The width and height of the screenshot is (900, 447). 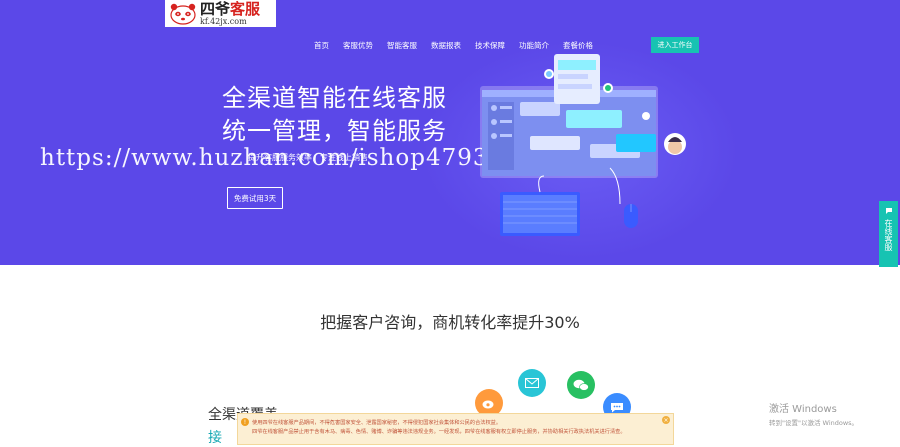 I want to click on wechat-icon, so click(x=581, y=385).